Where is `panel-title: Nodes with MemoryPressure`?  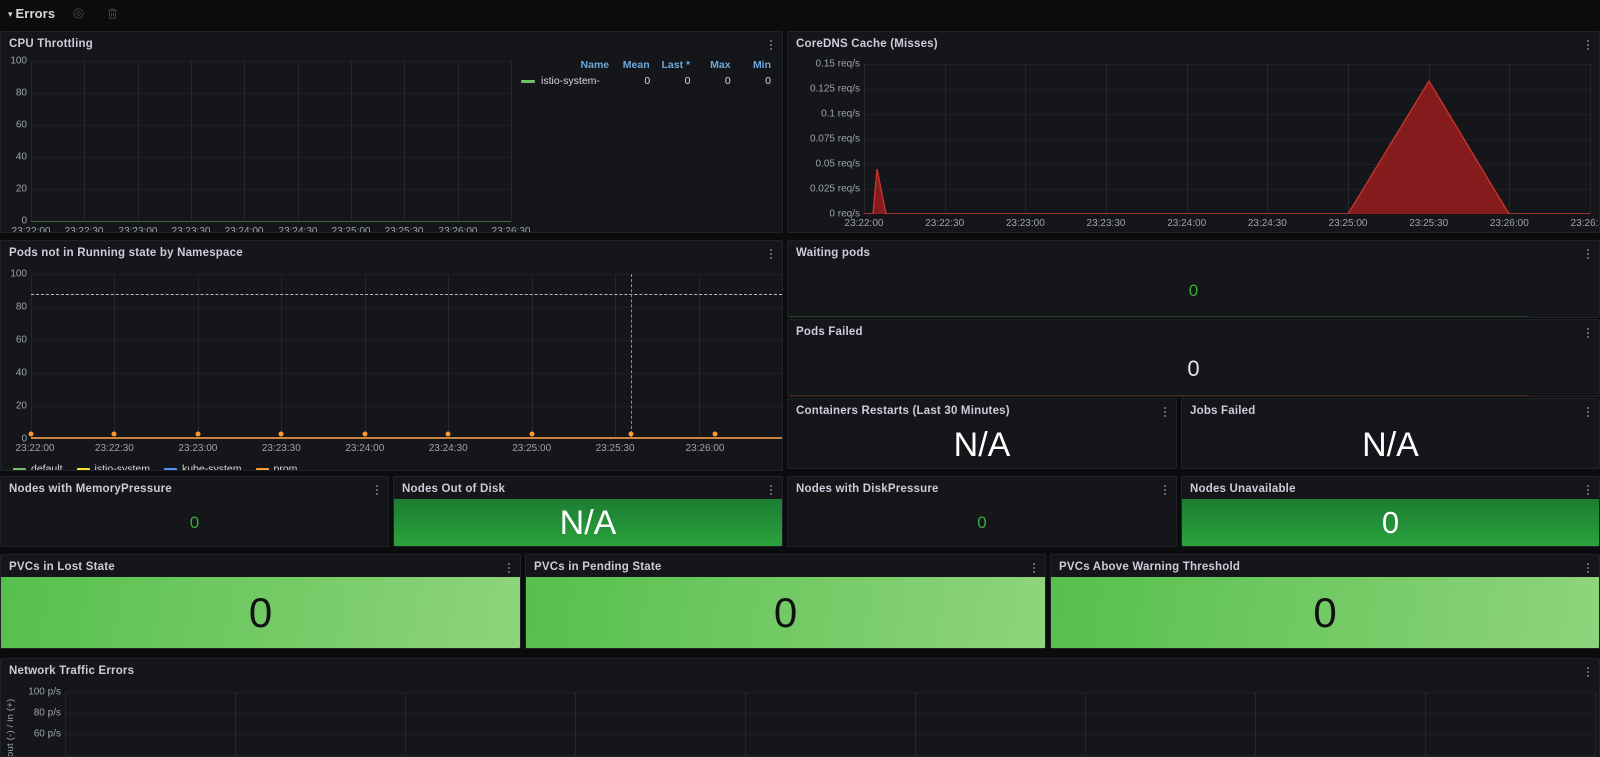
panel-title: Nodes with MemoryPressure is located at coordinates (90, 489).